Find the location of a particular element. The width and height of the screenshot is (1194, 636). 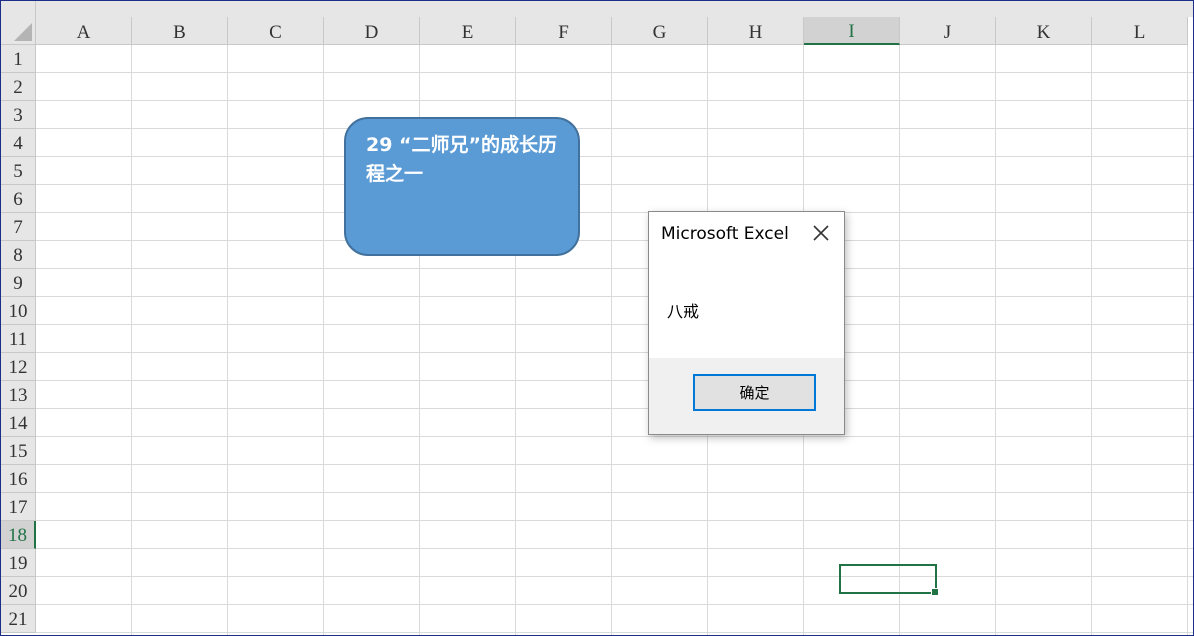

row-header-9: 9 is located at coordinates (18, 283).